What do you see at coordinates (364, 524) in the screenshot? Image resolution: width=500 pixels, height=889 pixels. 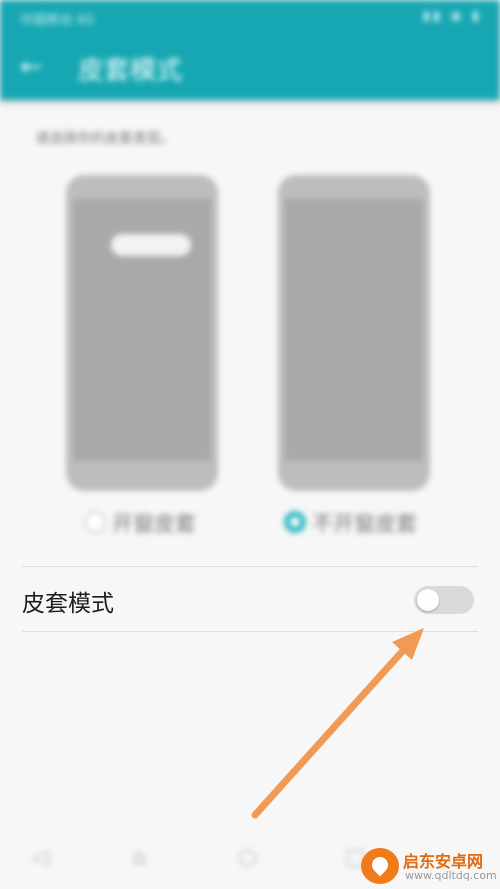 I see `option-label: 不开窗皮套` at bounding box center [364, 524].